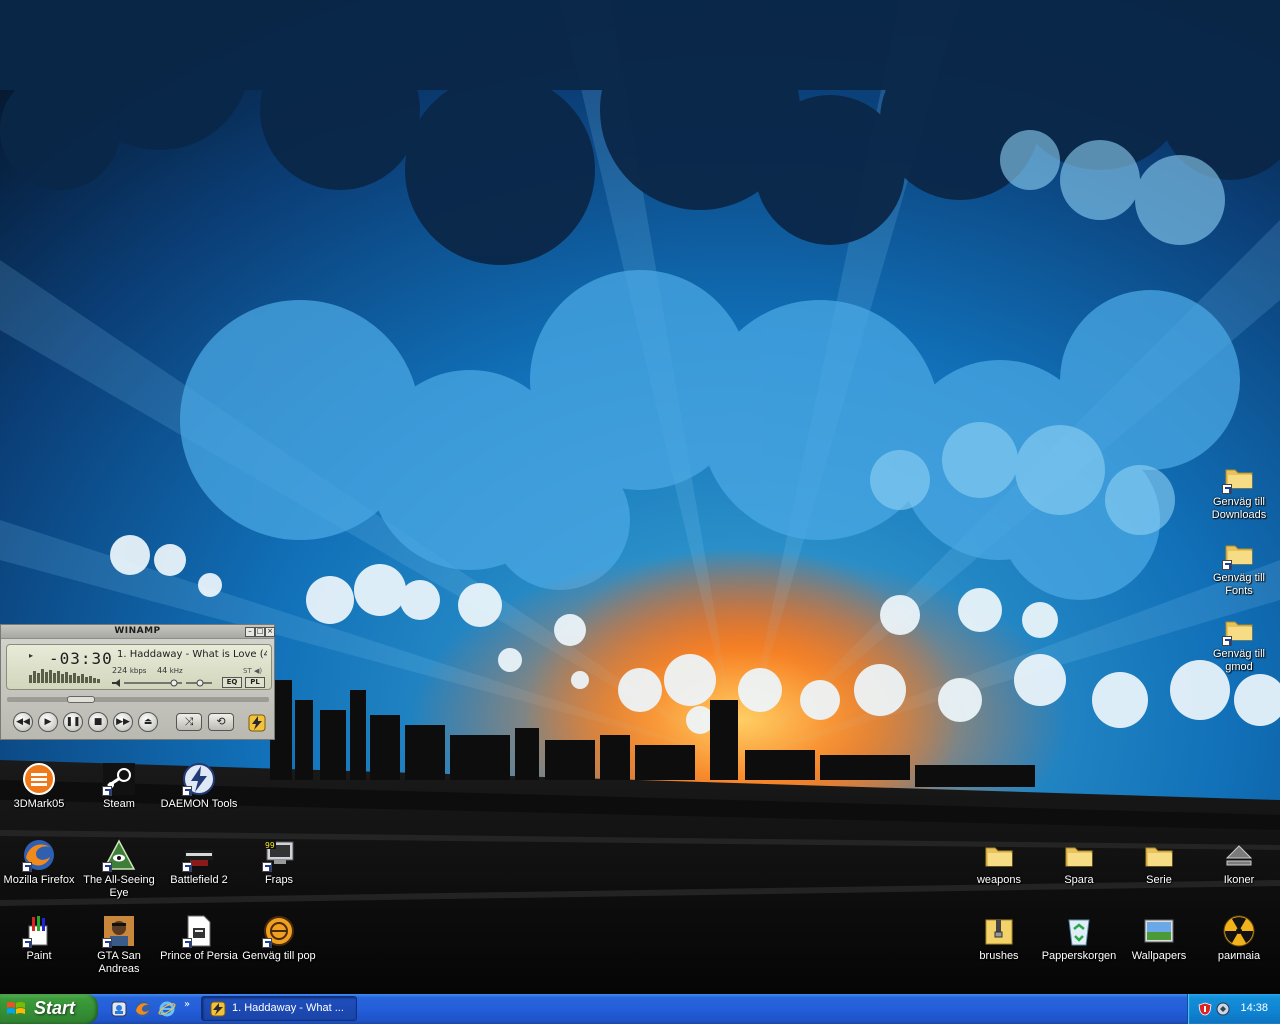 This screenshot has width=1280, height=1024. What do you see at coordinates (1239, 880) in the screenshot?
I see `desktop-icon-label: Ikoner` at bounding box center [1239, 880].